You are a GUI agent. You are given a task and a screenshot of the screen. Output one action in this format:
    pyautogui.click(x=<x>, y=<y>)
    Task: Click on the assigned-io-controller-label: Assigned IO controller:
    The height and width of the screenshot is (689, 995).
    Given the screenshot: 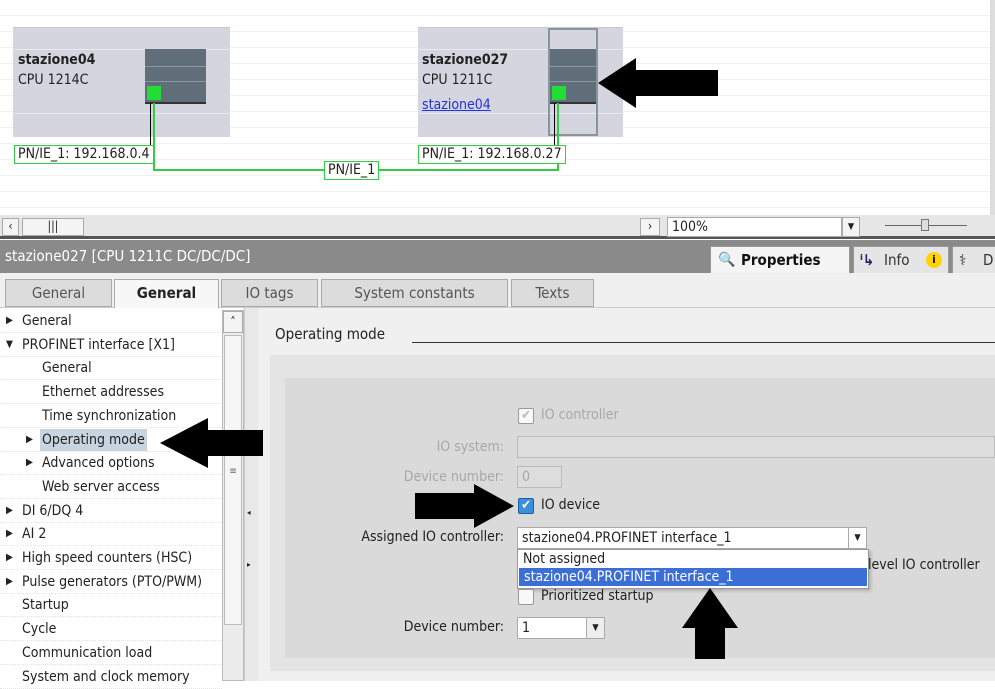 What is the action you would take?
    pyautogui.click(x=432, y=537)
    